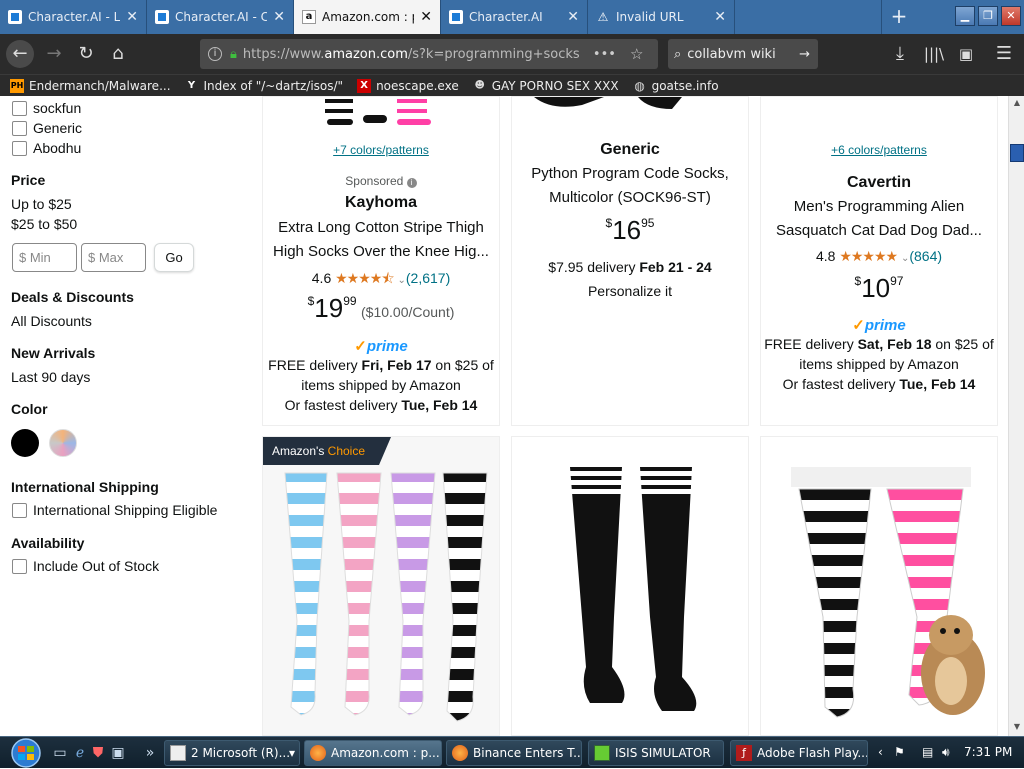 The height and width of the screenshot is (769, 1024). What do you see at coordinates (46, 148) in the screenshot?
I see `brand-filter-abodhu: Abodhu` at bounding box center [46, 148].